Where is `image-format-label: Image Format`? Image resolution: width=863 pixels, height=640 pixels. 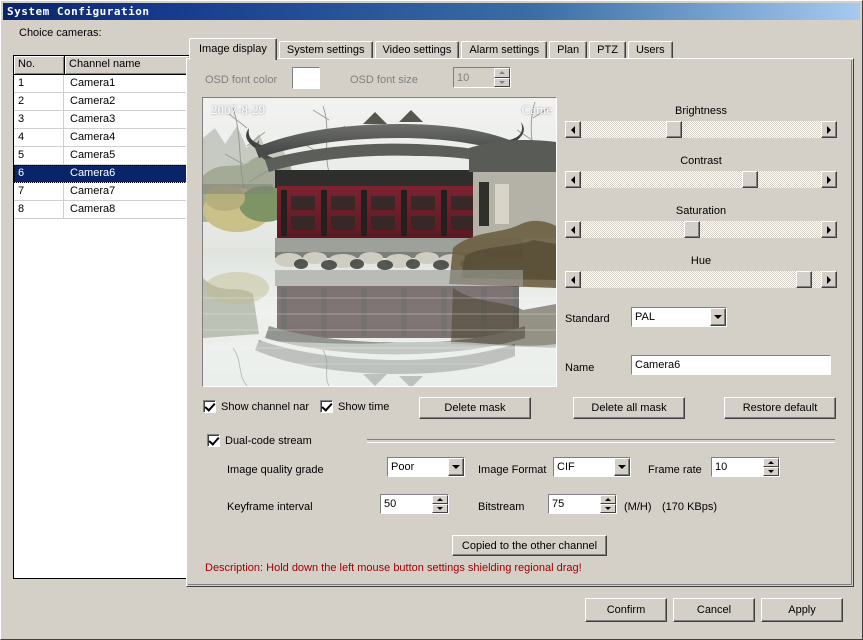
image-format-label: Image Format is located at coordinates (512, 470).